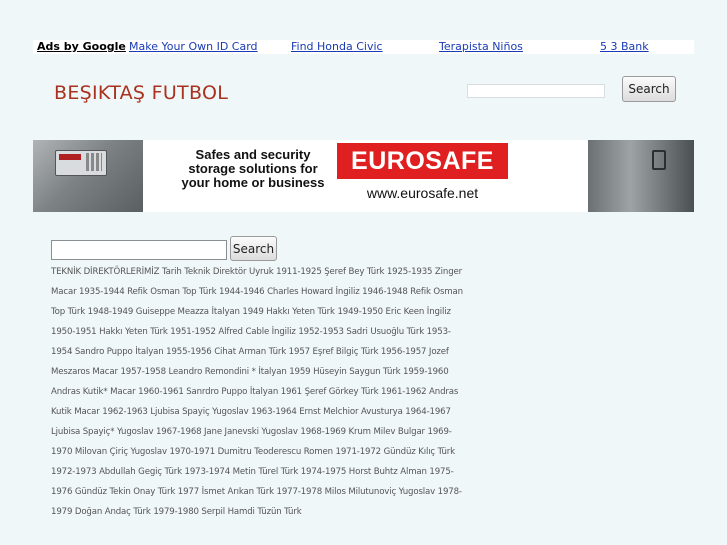 Image resolution: width=727 pixels, height=545 pixels. I want to click on ad-link-bank: 5 3 Bank, so click(624, 47).